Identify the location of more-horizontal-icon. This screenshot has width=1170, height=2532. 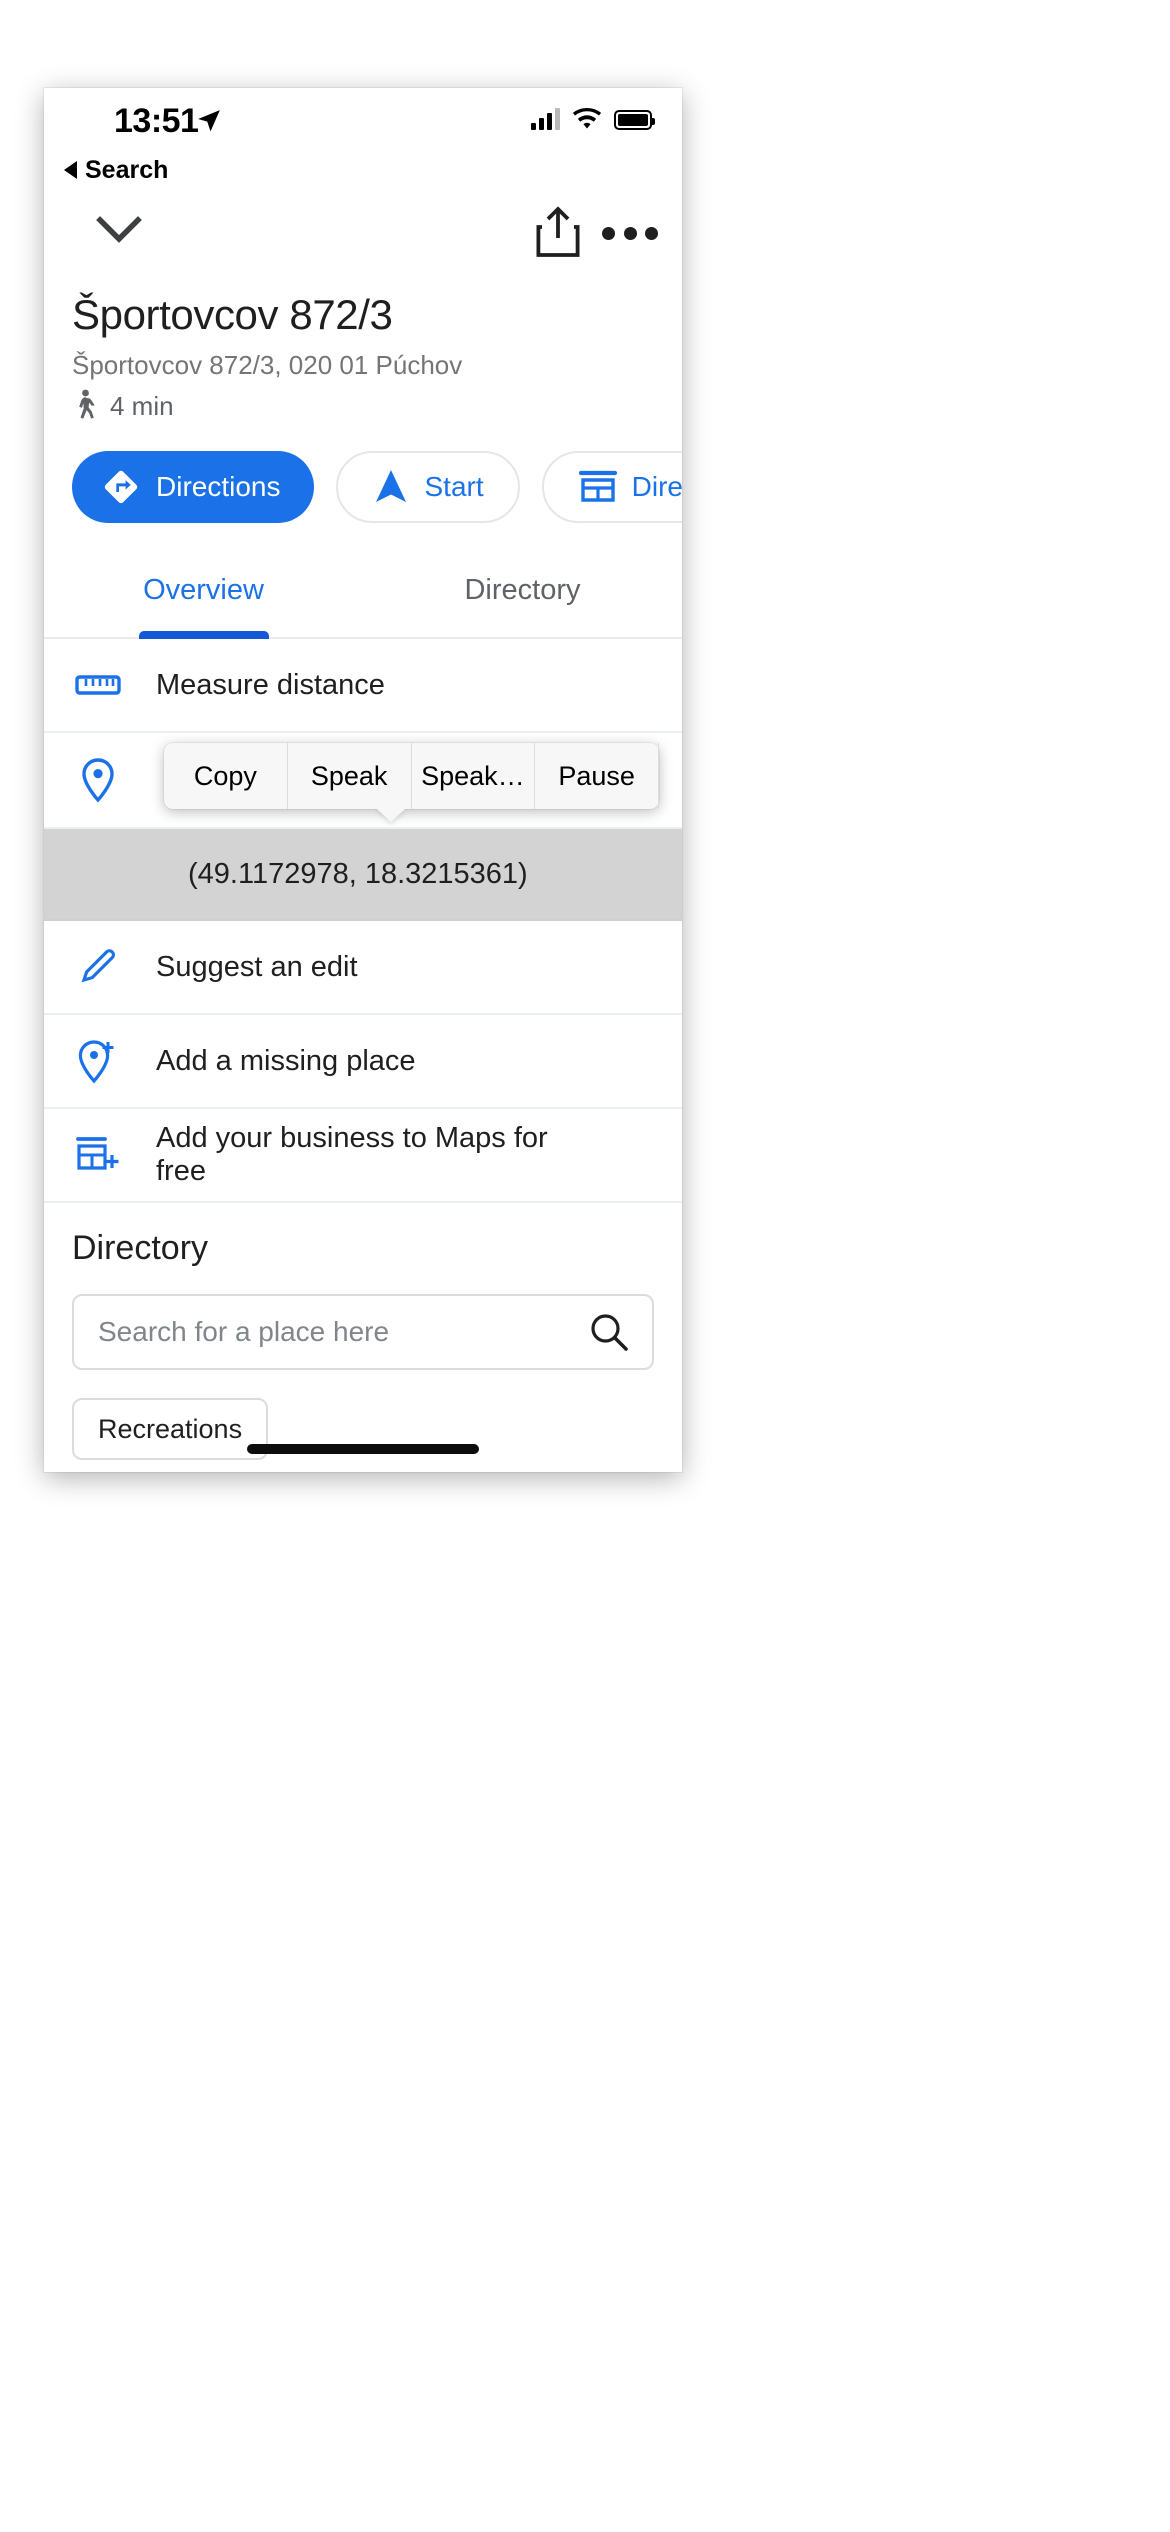
(630, 233).